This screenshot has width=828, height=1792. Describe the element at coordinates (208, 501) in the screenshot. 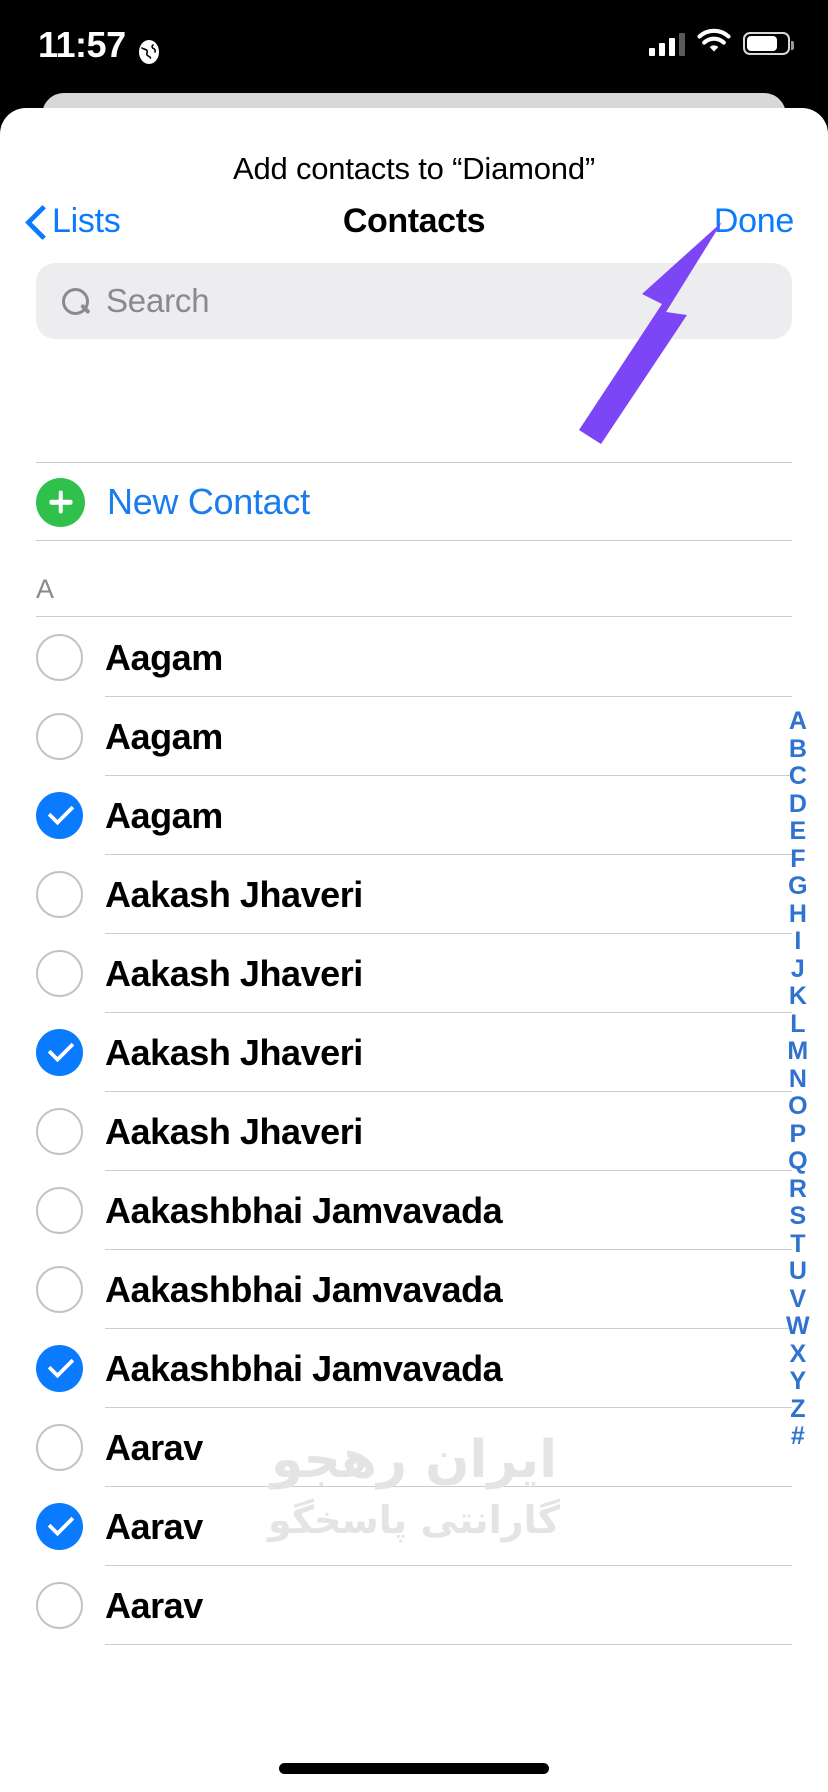

I see `new-contact-label: New Contact` at that location.